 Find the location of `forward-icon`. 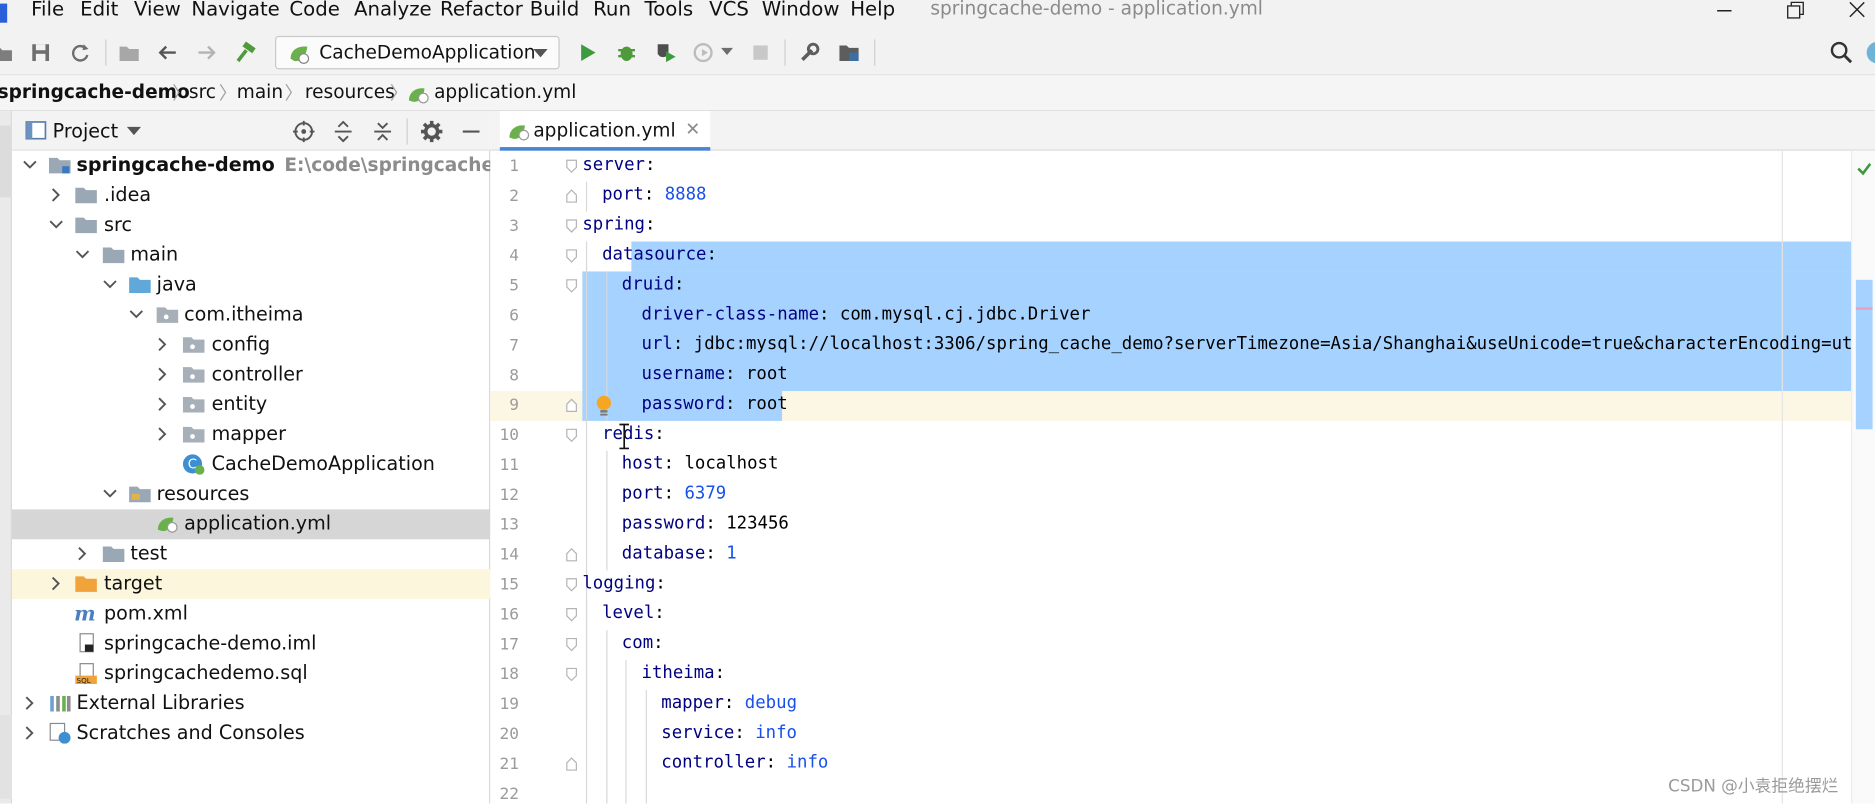

forward-icon is located at coordinates (207, 53).